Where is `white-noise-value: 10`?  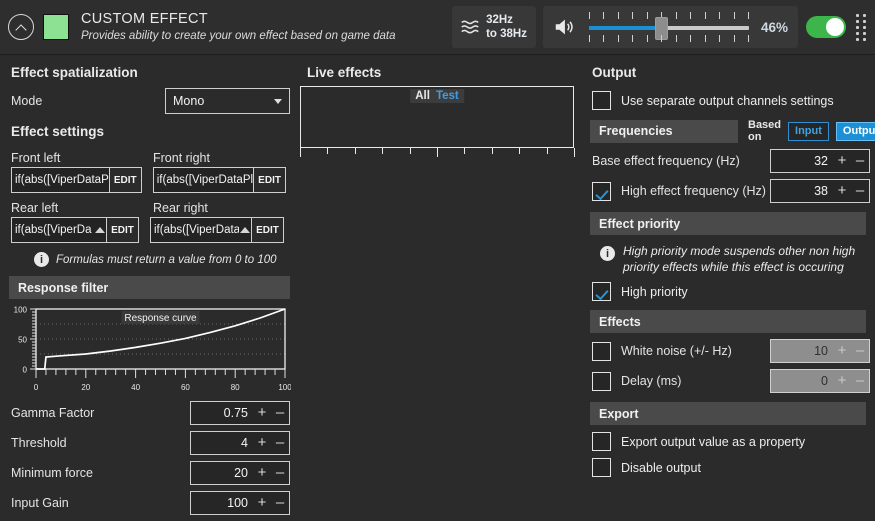
white-noise-value: 10 is located at coordinates (821, 351).